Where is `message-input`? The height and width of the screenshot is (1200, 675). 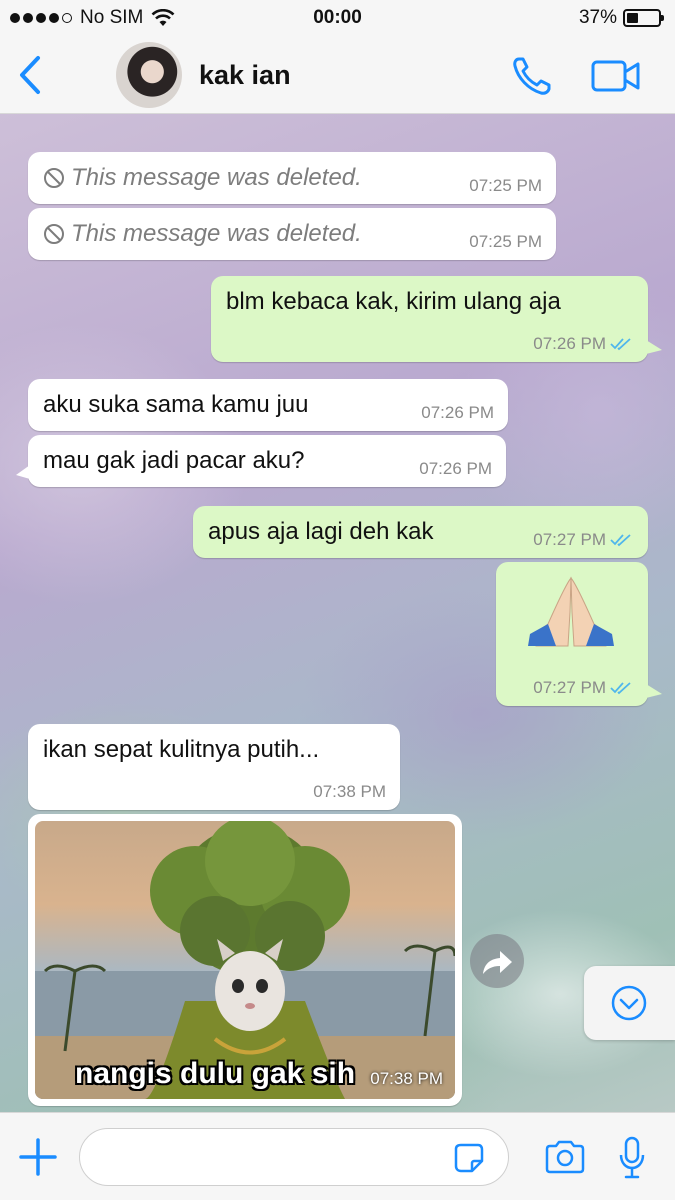 message-input is located at coordinates (294, 1157).